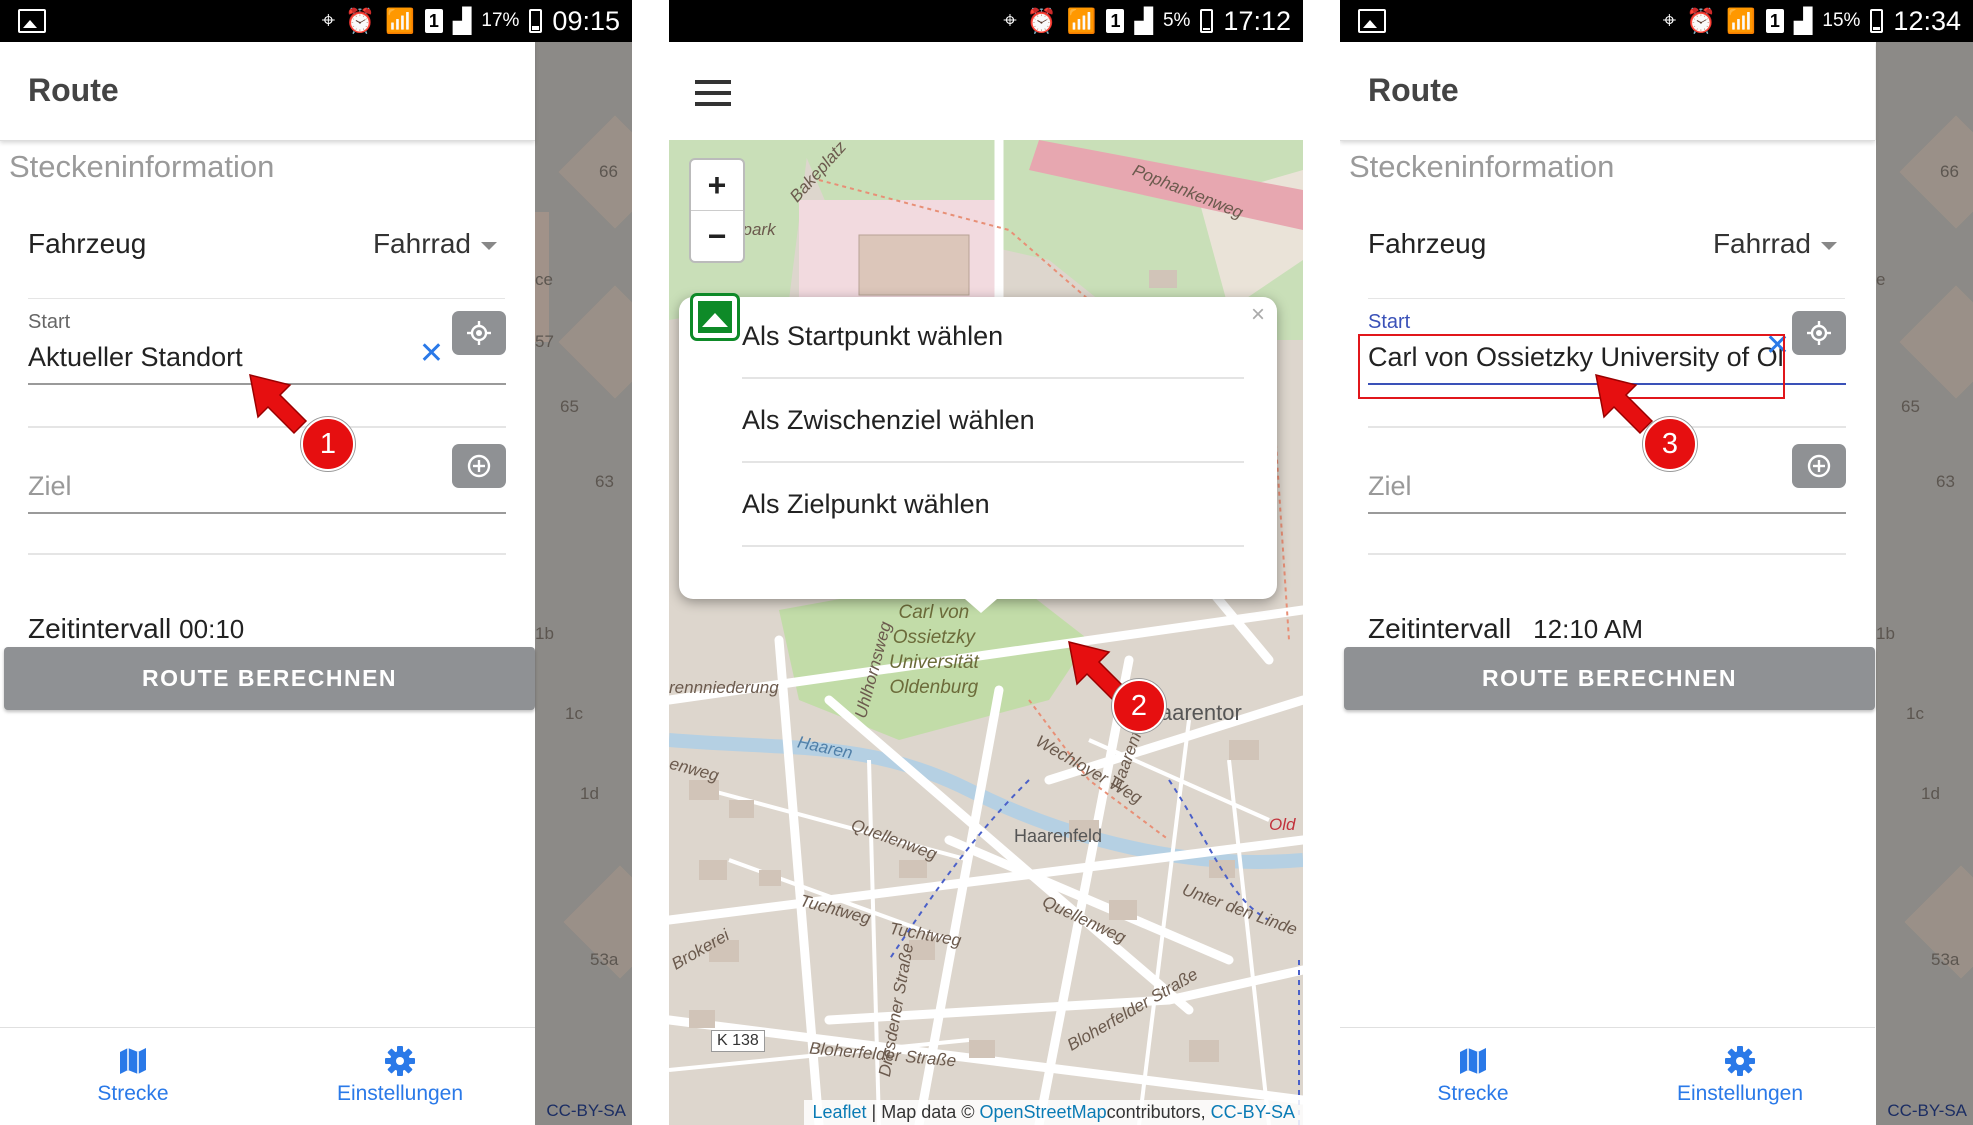 The image size is (1973, 1125). Describe the element at coordinates (715, 317) in the screenshot. I see `image-icon` at that location.